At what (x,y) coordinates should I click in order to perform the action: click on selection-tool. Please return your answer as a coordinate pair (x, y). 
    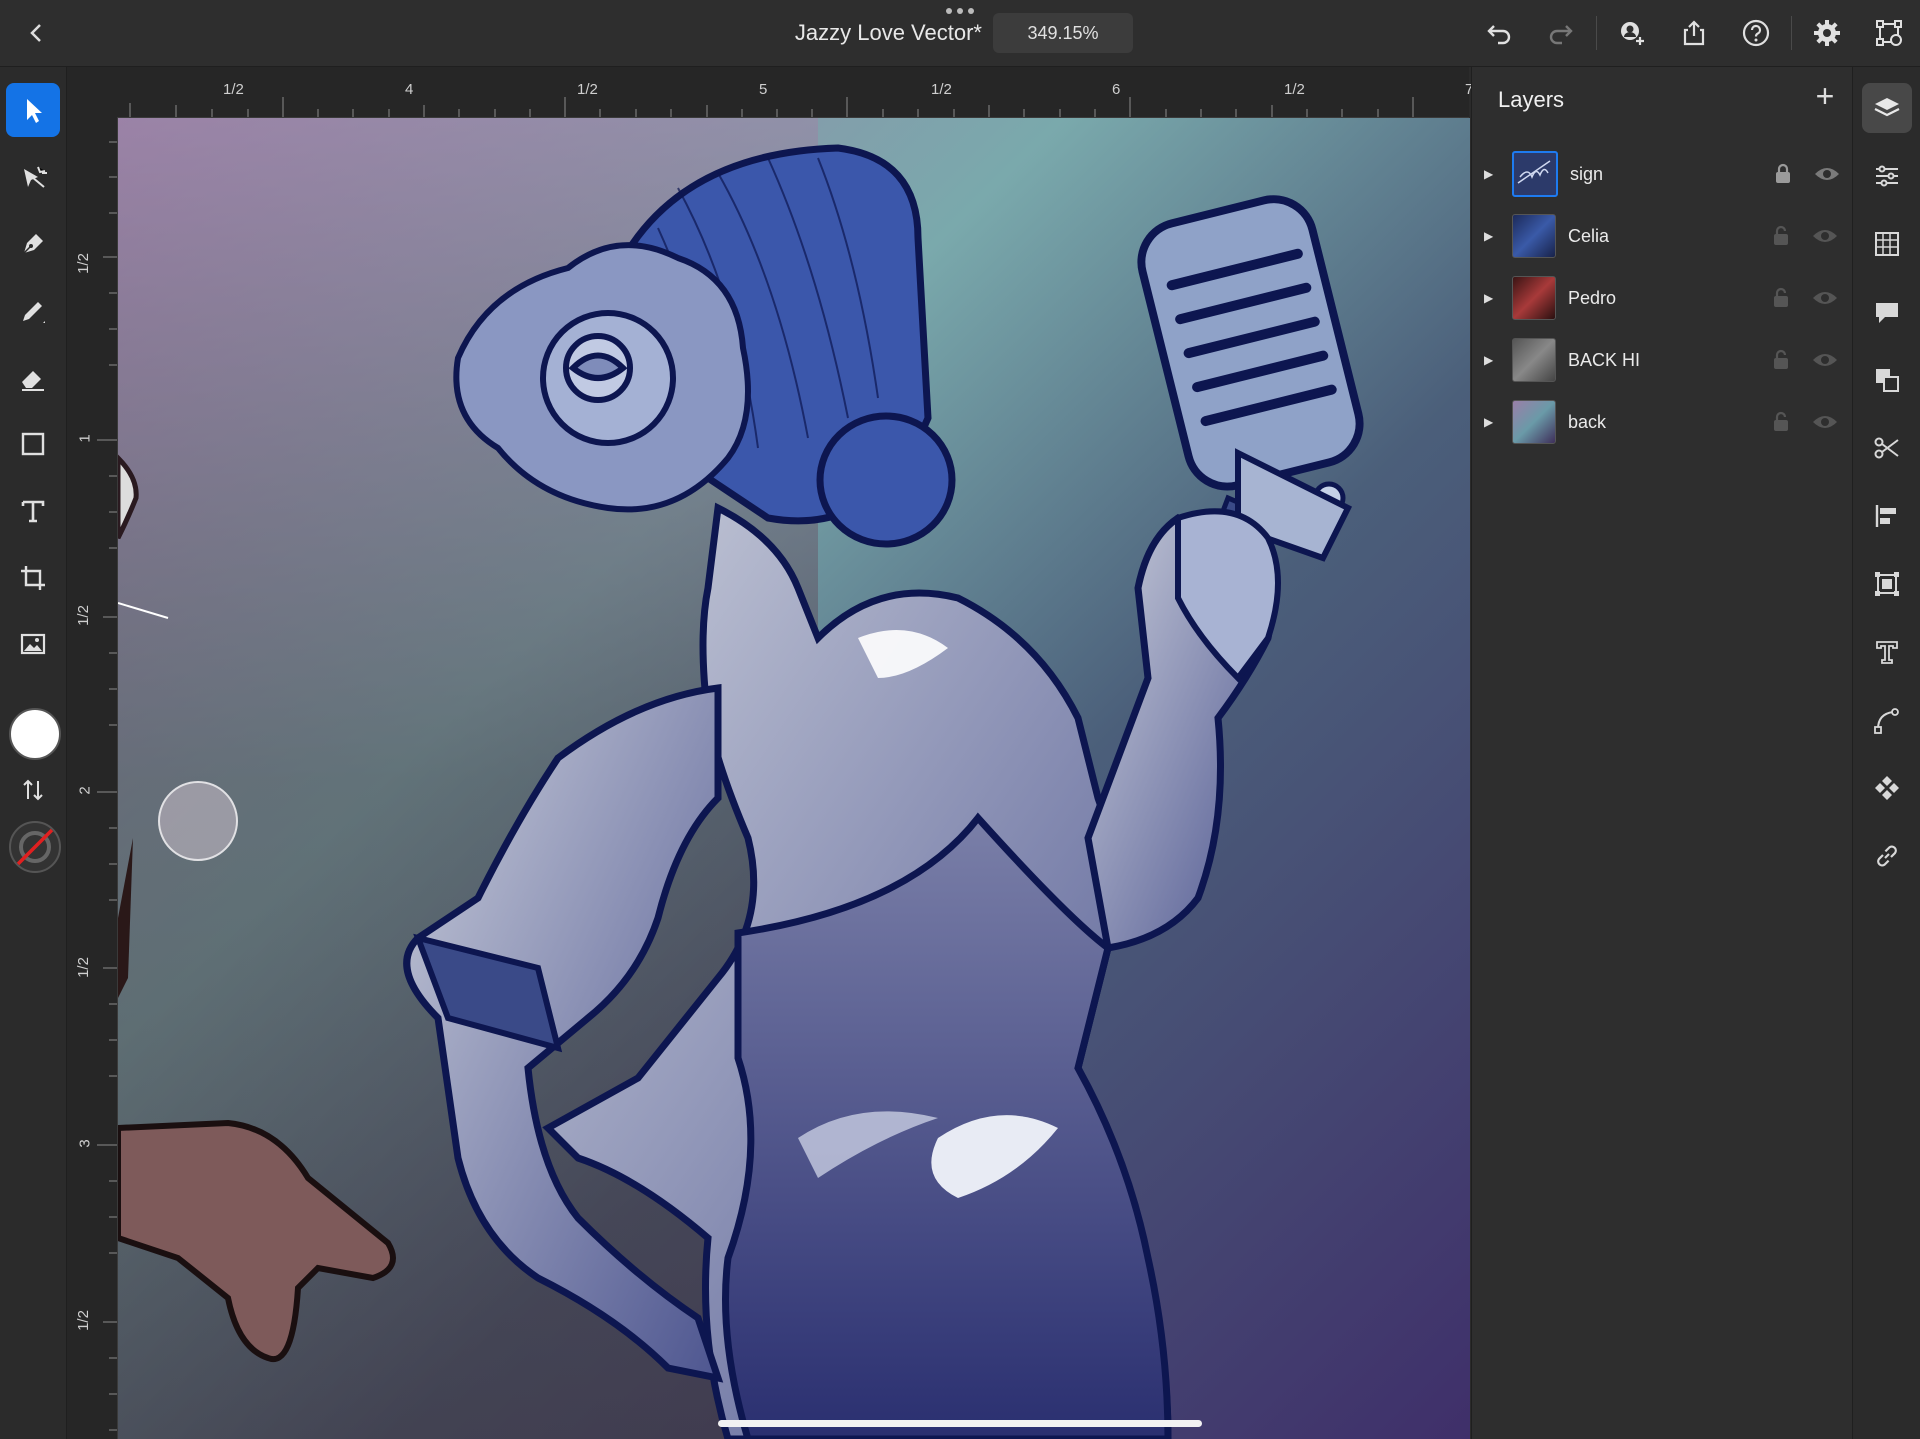
    Looking at the image, I should click on (33, 110).